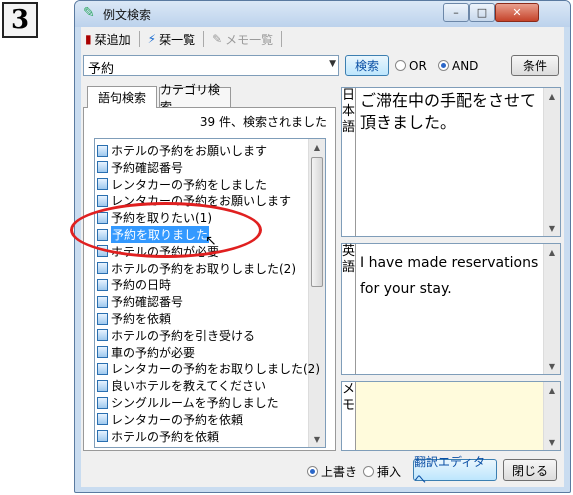 Image resolution: width=573 pixels, height=495 pixels. I want to click on result-item: ホテルの予約をお取りしました(2), so click(196, 268).